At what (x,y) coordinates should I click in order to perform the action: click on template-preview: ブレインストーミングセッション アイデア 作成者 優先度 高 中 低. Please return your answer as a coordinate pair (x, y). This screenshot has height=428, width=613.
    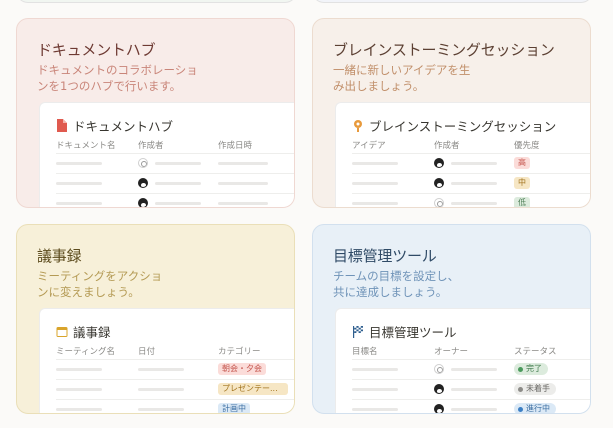
    Looking at the image, I should click on (462, 154).